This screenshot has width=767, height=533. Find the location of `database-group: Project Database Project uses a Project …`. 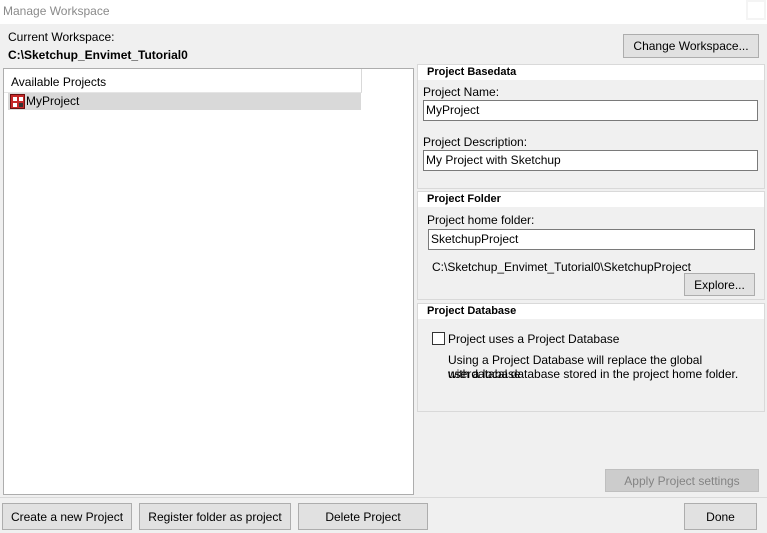

database-group: Project Database Project uses a Project … is located at coordinates (591, 357).